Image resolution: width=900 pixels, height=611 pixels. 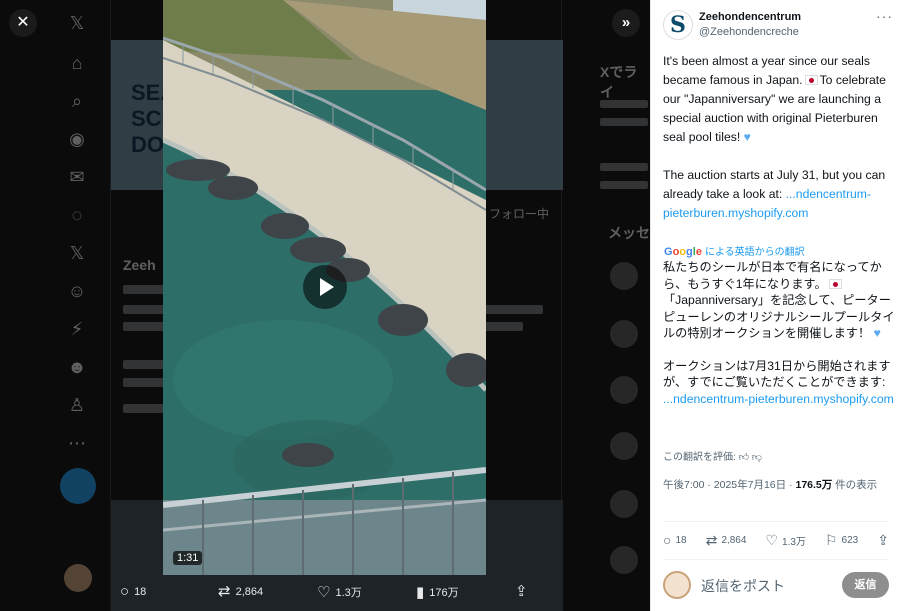 I want to click on reply-button: ○ 18, so click(x=675, y=540).